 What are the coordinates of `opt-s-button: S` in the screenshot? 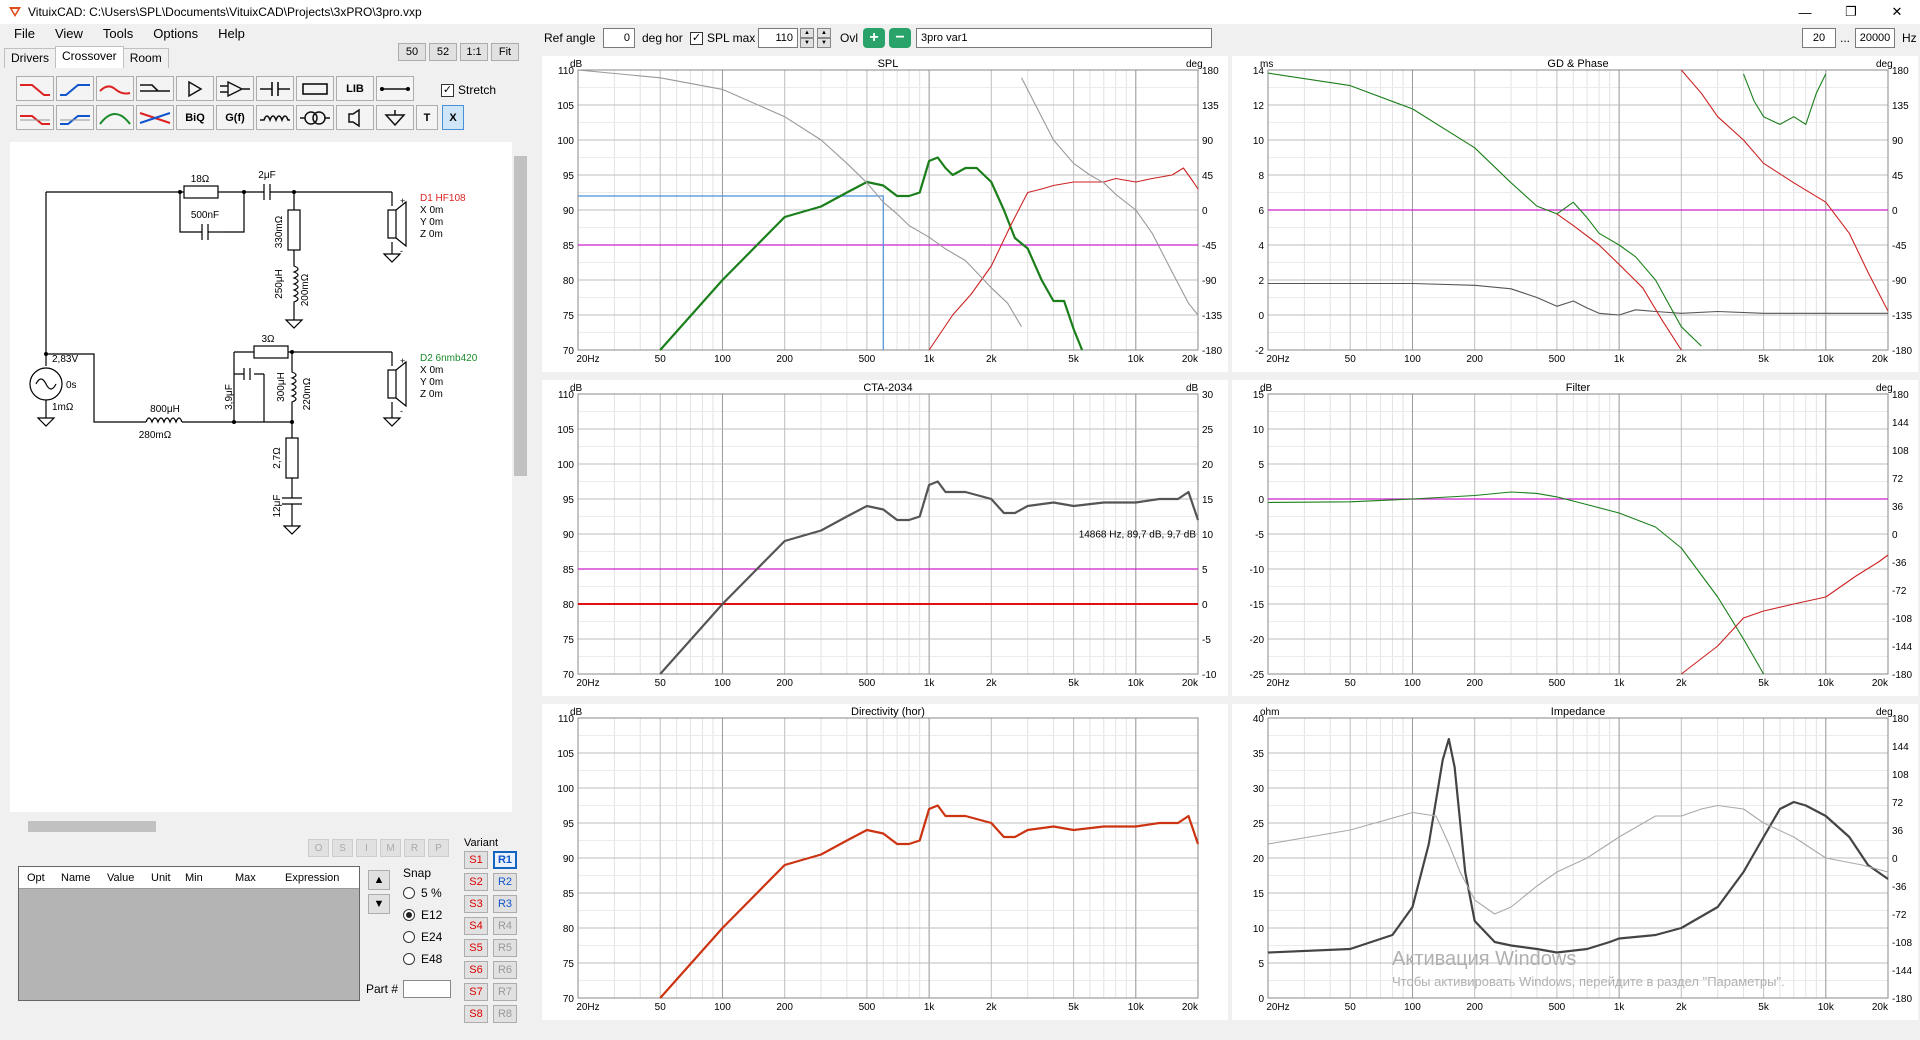 It's located at (342, 848).